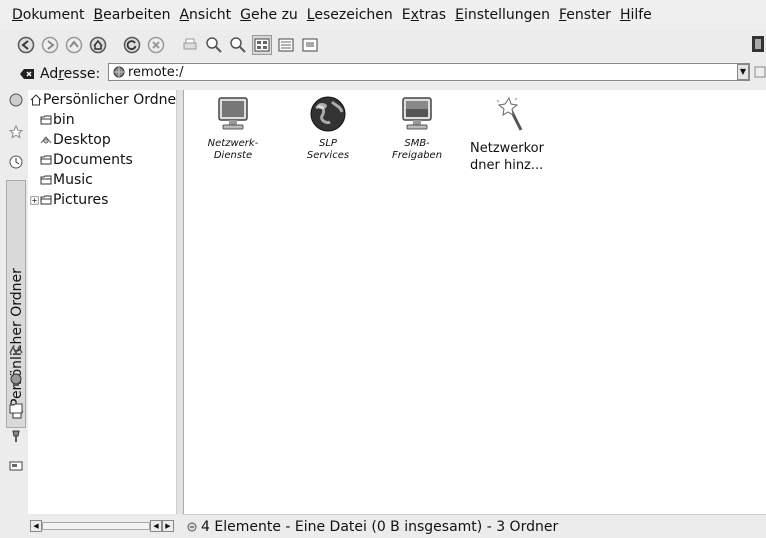 The height and width of the screenshot is (538, 766). I want to click on compass-icon, so click(16, 100).